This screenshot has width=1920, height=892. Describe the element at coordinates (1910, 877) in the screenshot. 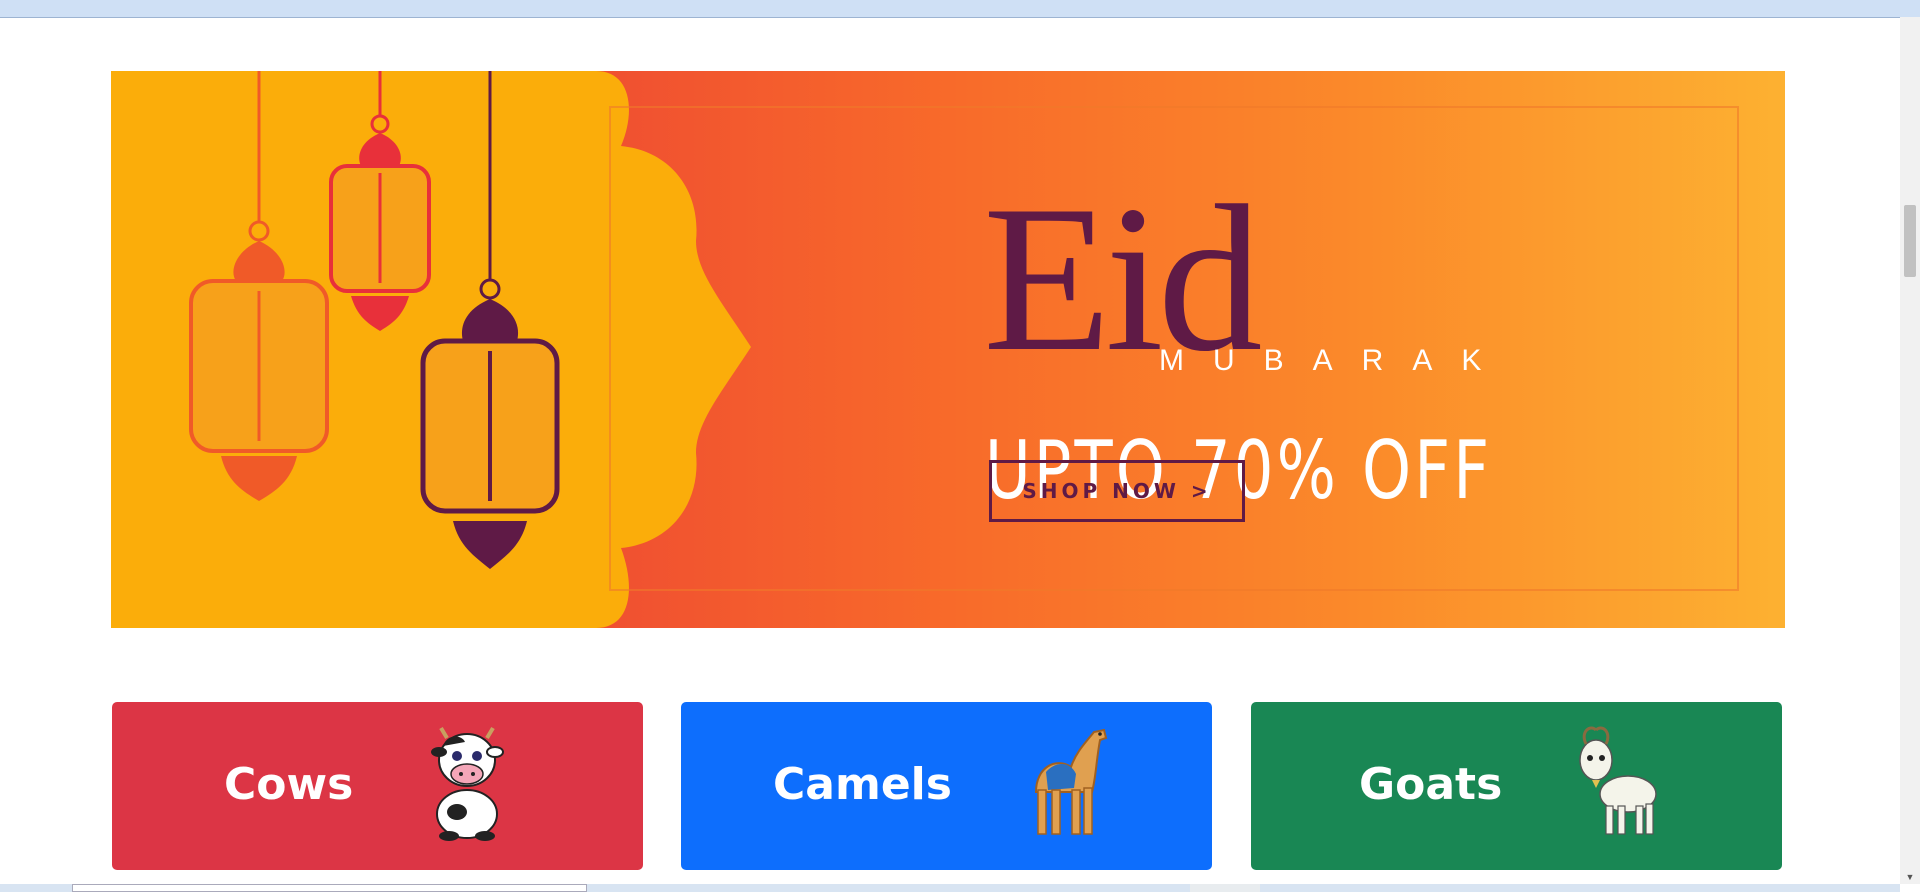

I see `scroll-down-arrow-icon: ▼` at that location.